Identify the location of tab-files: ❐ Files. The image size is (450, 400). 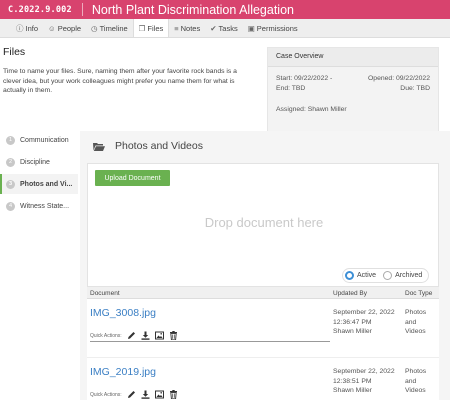
(151, 28).